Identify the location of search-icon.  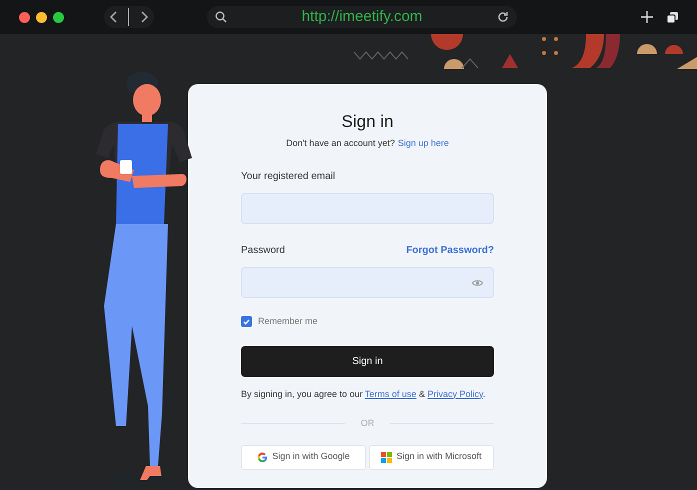
(221, 17).